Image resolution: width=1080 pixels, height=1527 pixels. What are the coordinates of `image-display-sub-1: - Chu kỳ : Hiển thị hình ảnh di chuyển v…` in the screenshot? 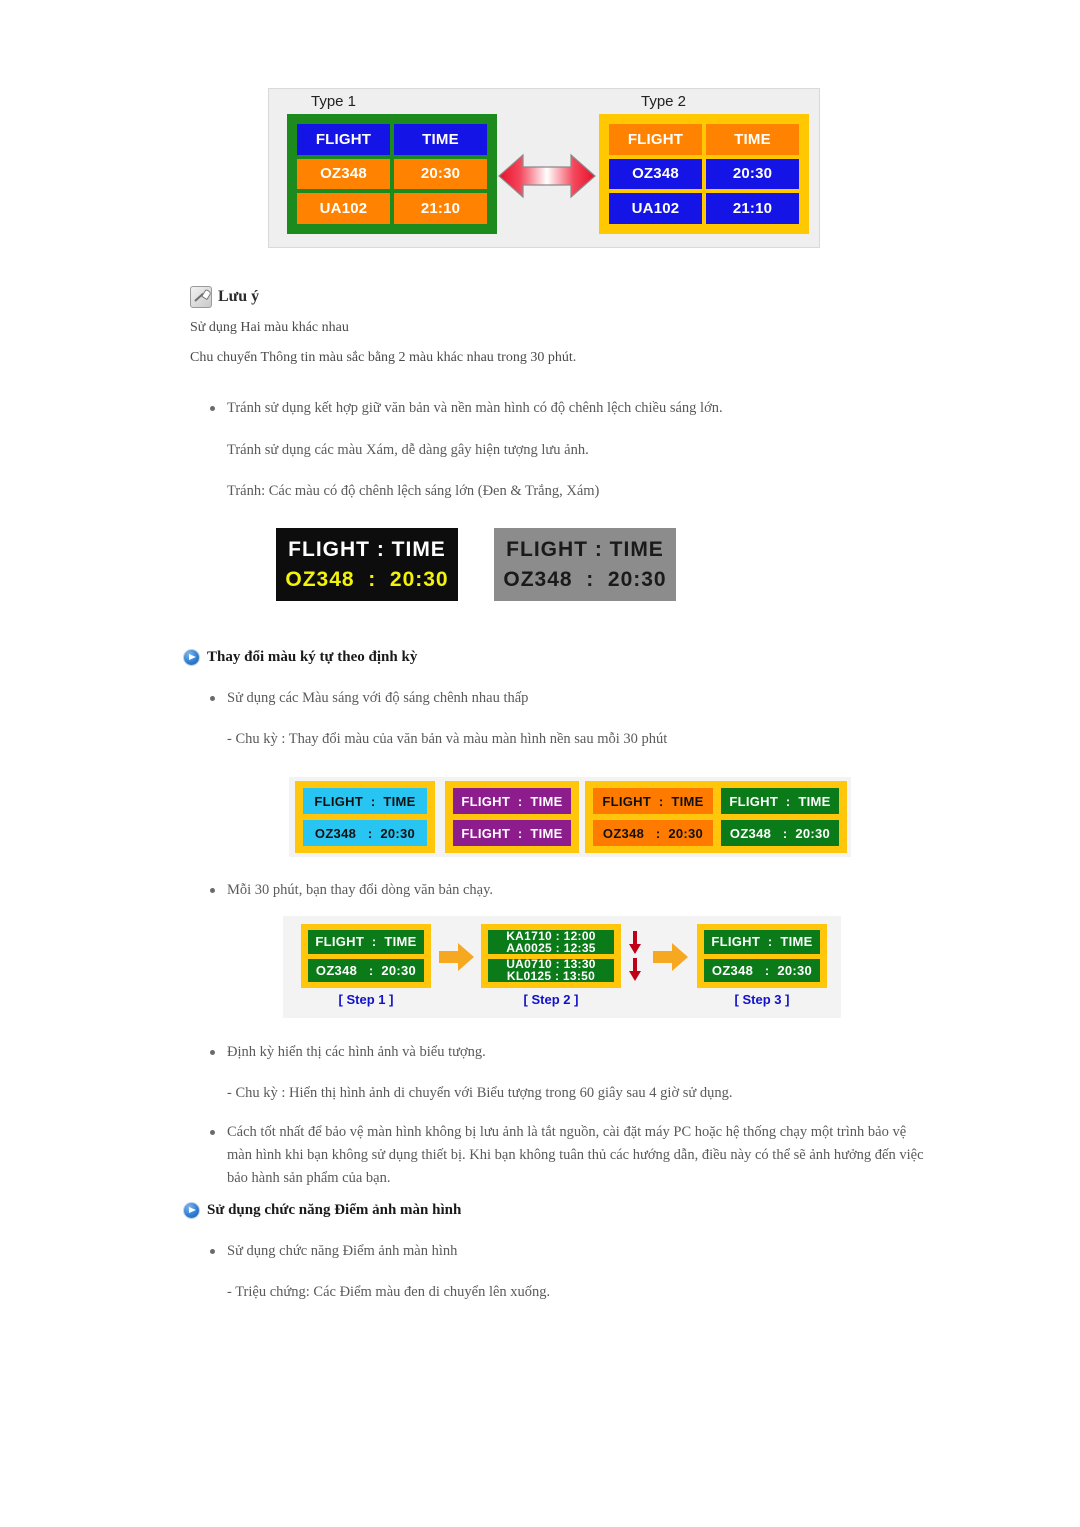 It's located at (480, 1093).